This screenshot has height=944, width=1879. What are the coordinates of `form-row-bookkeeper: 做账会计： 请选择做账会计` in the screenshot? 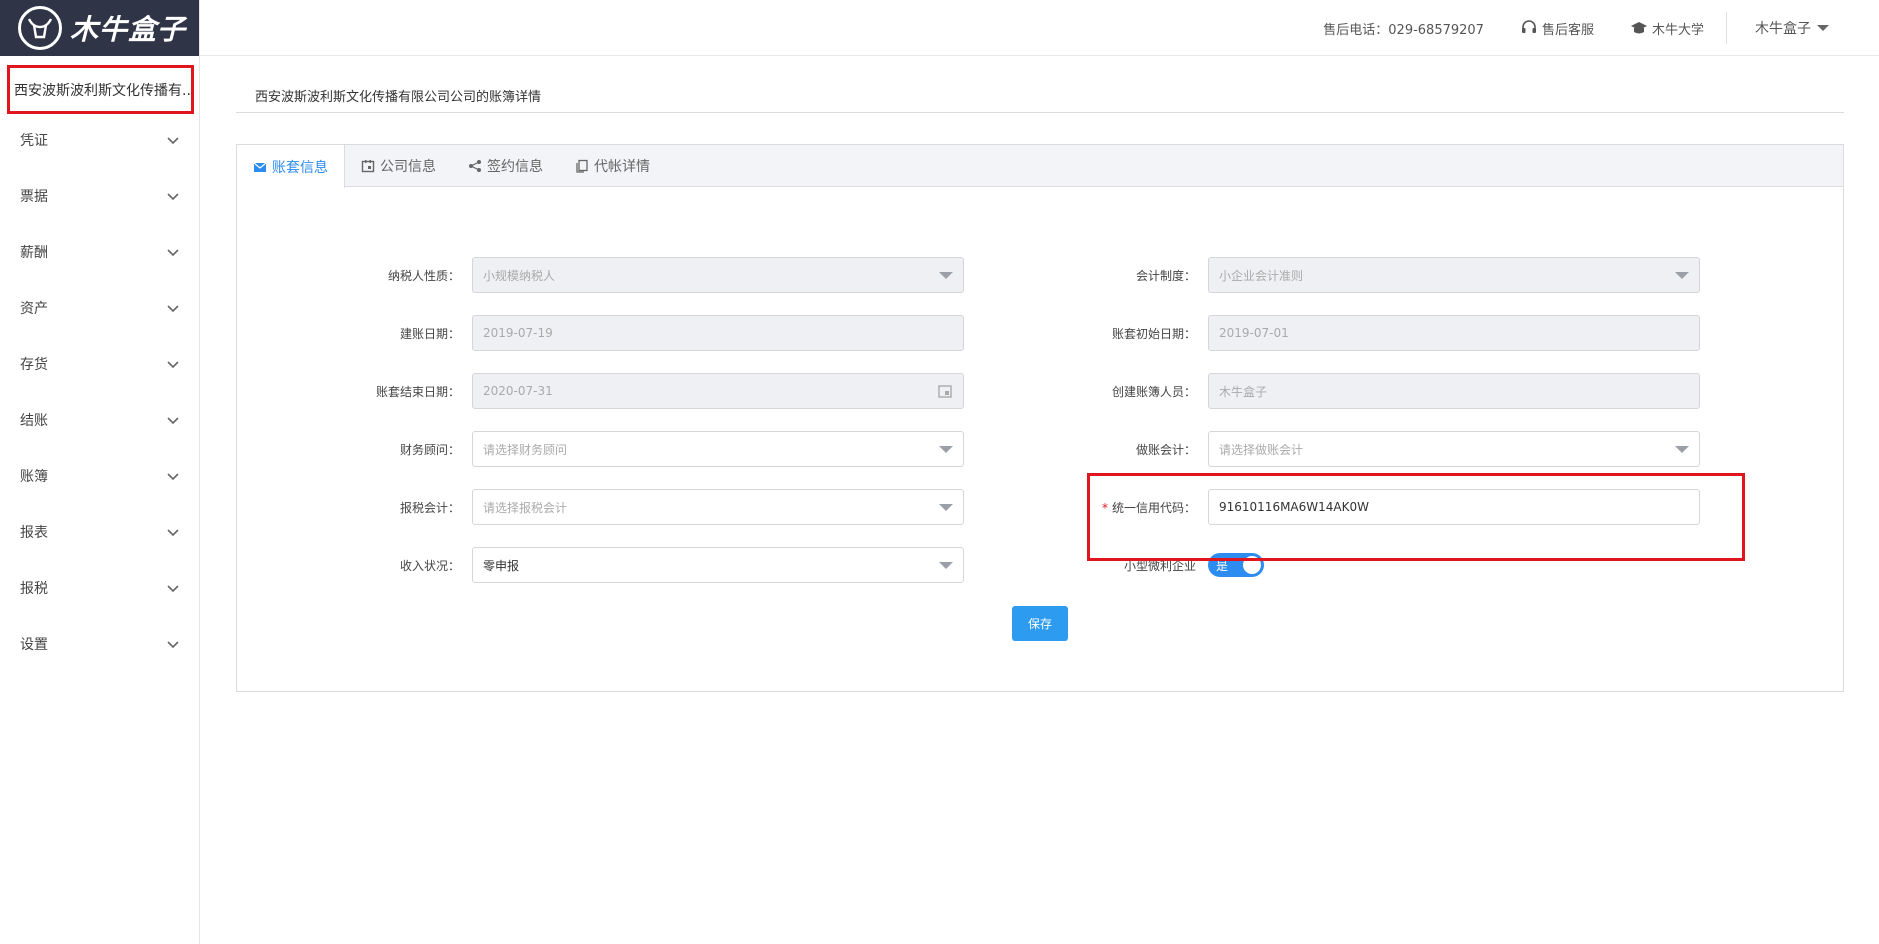 It's located at (1379, 449).